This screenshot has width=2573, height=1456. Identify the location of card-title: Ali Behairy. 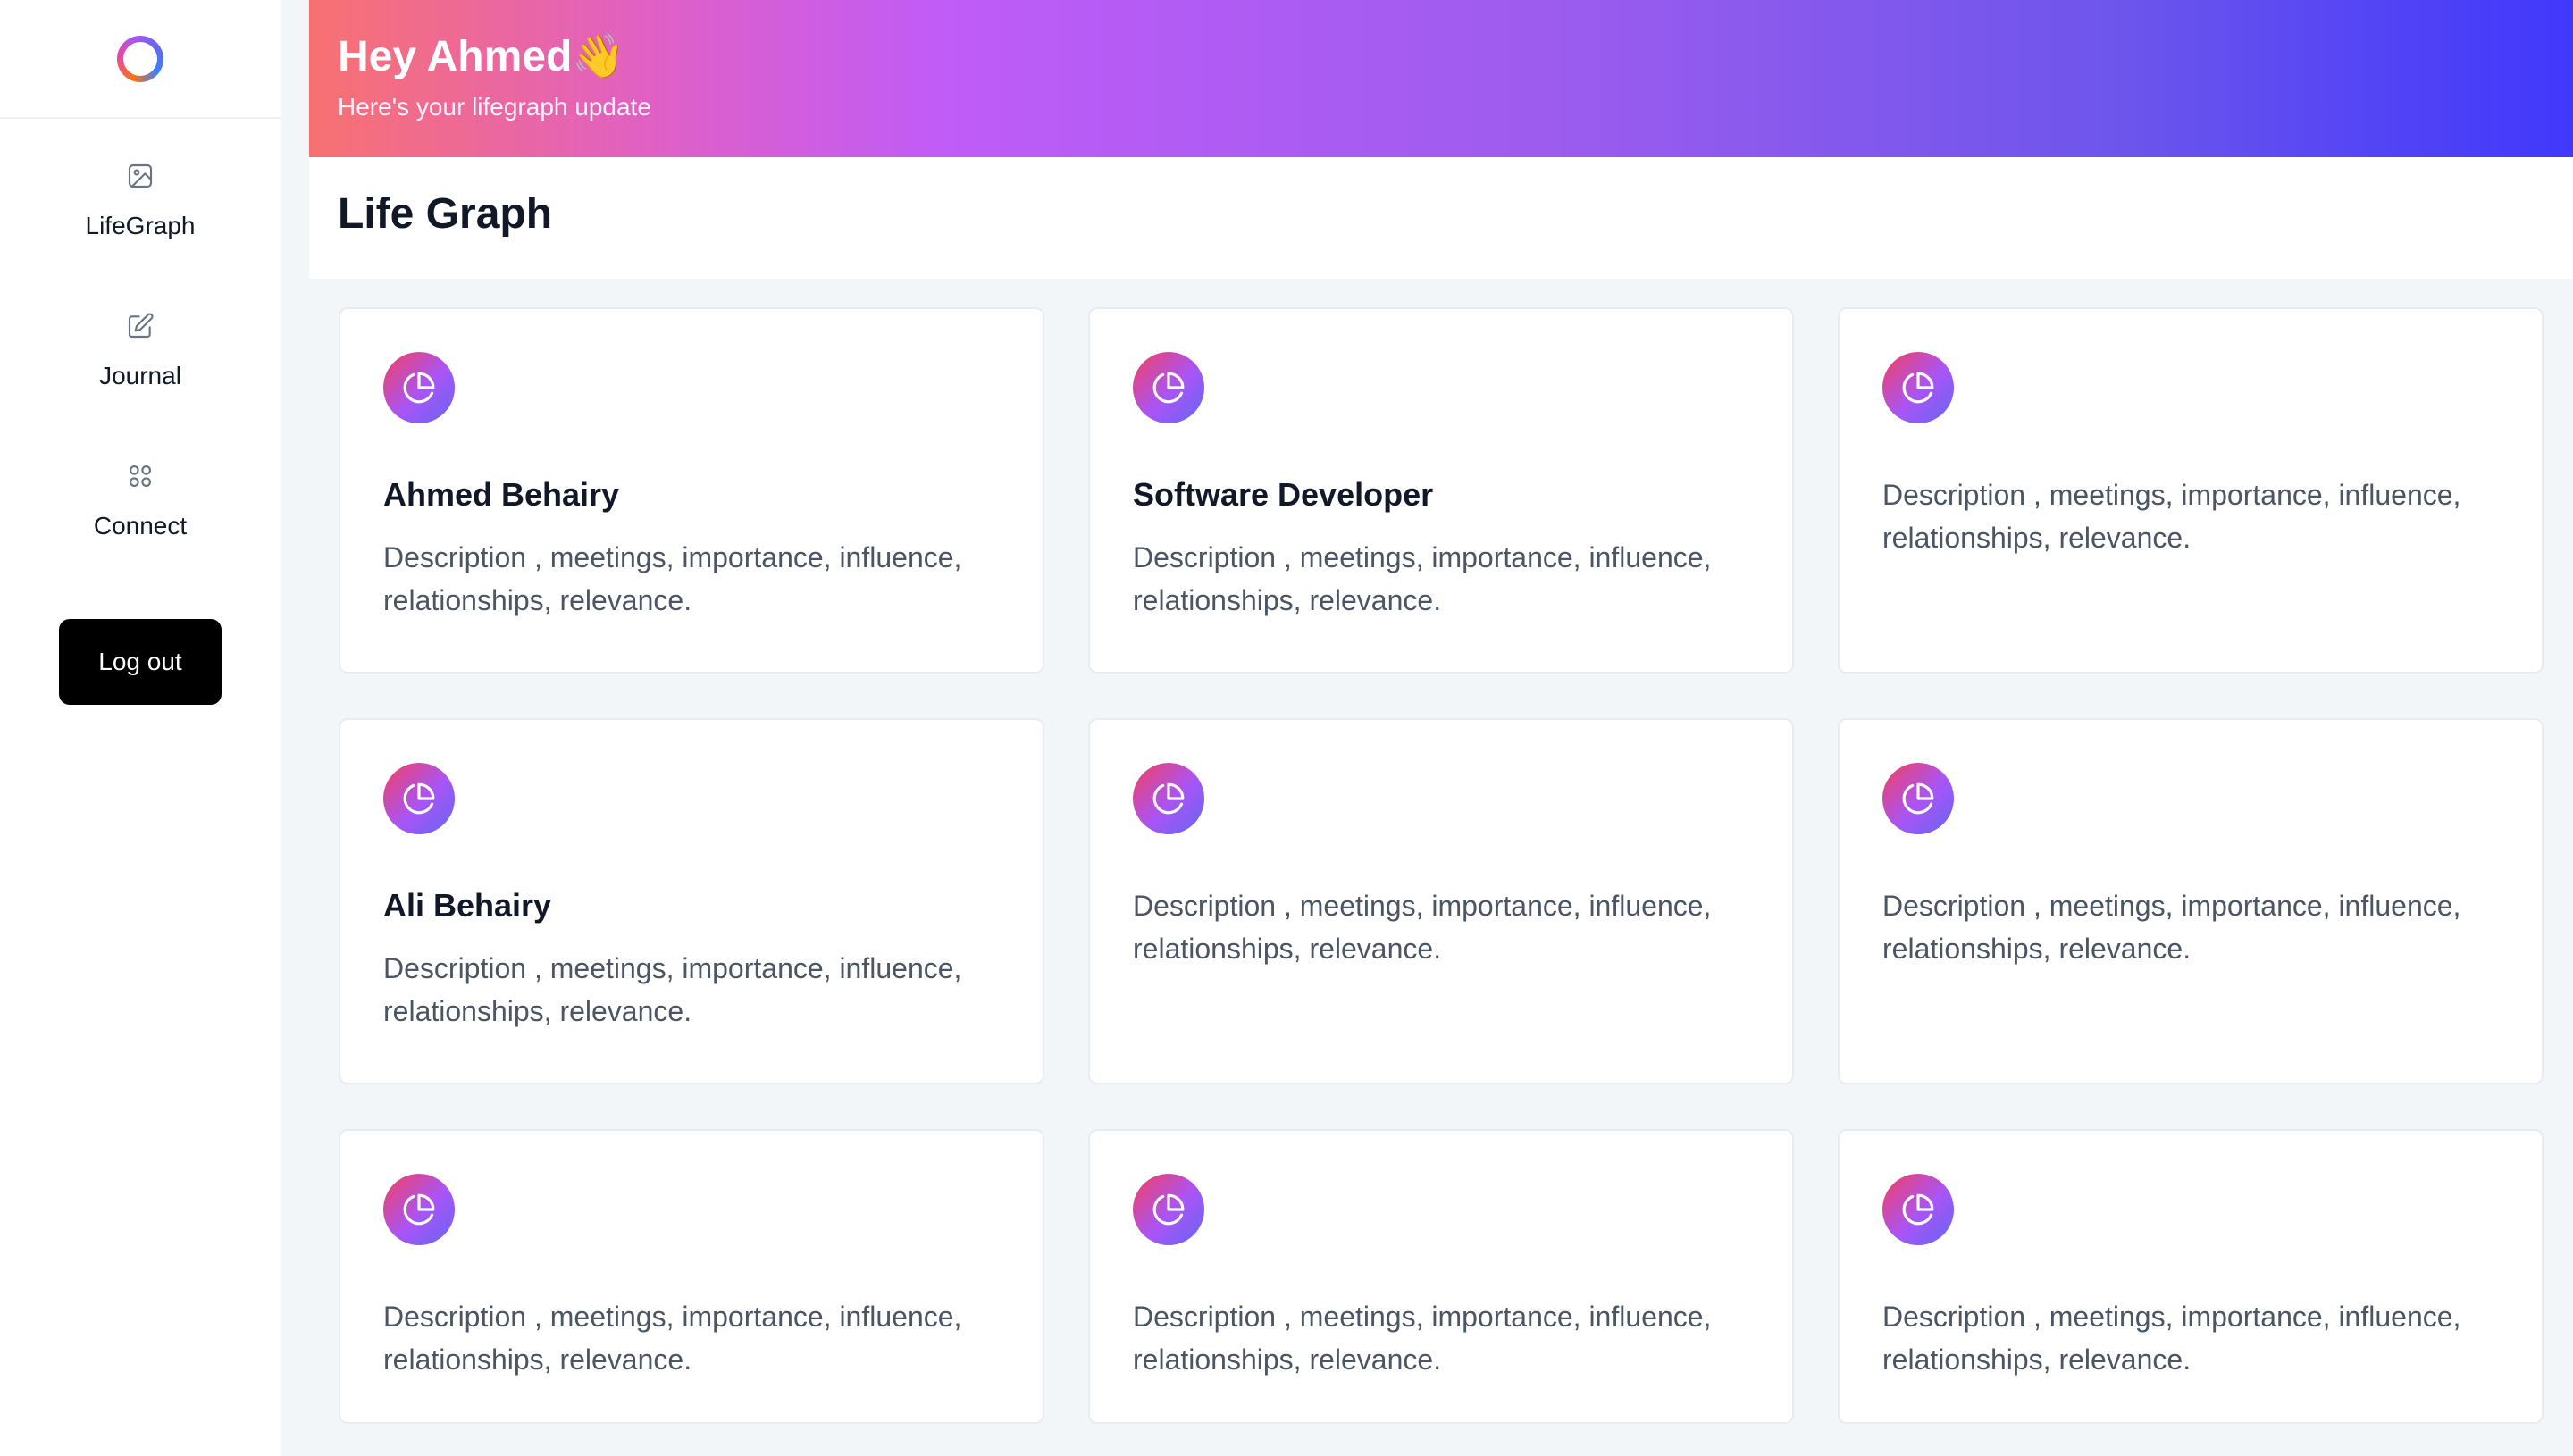
(467, 905).